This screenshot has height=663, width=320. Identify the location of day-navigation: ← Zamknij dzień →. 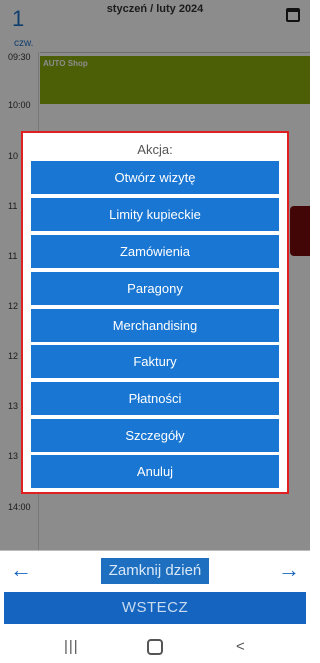
(155, 571).